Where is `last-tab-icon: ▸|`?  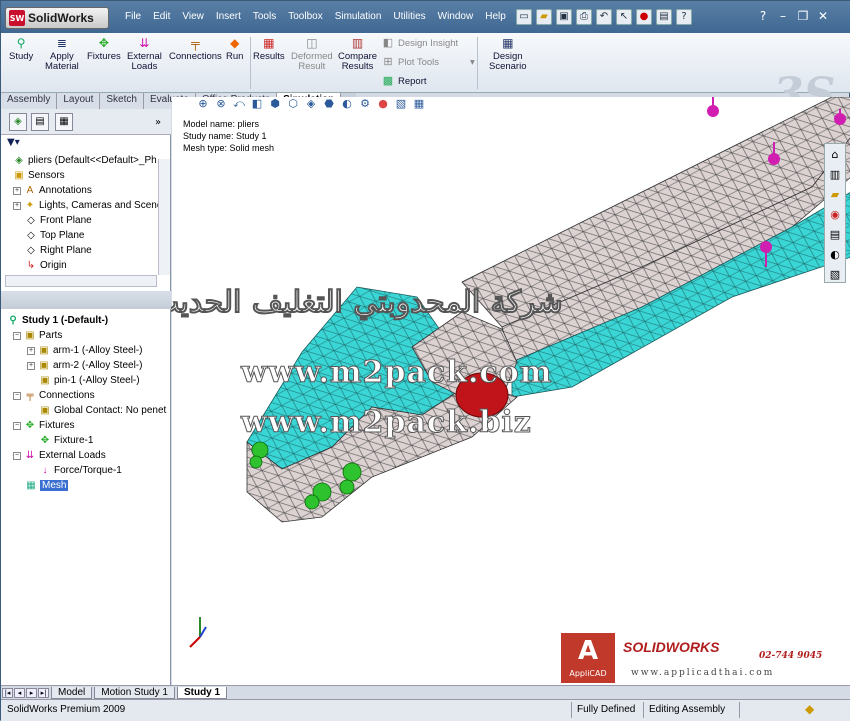 last-tab-icon: ▸| is located at coordinates (43, 692).